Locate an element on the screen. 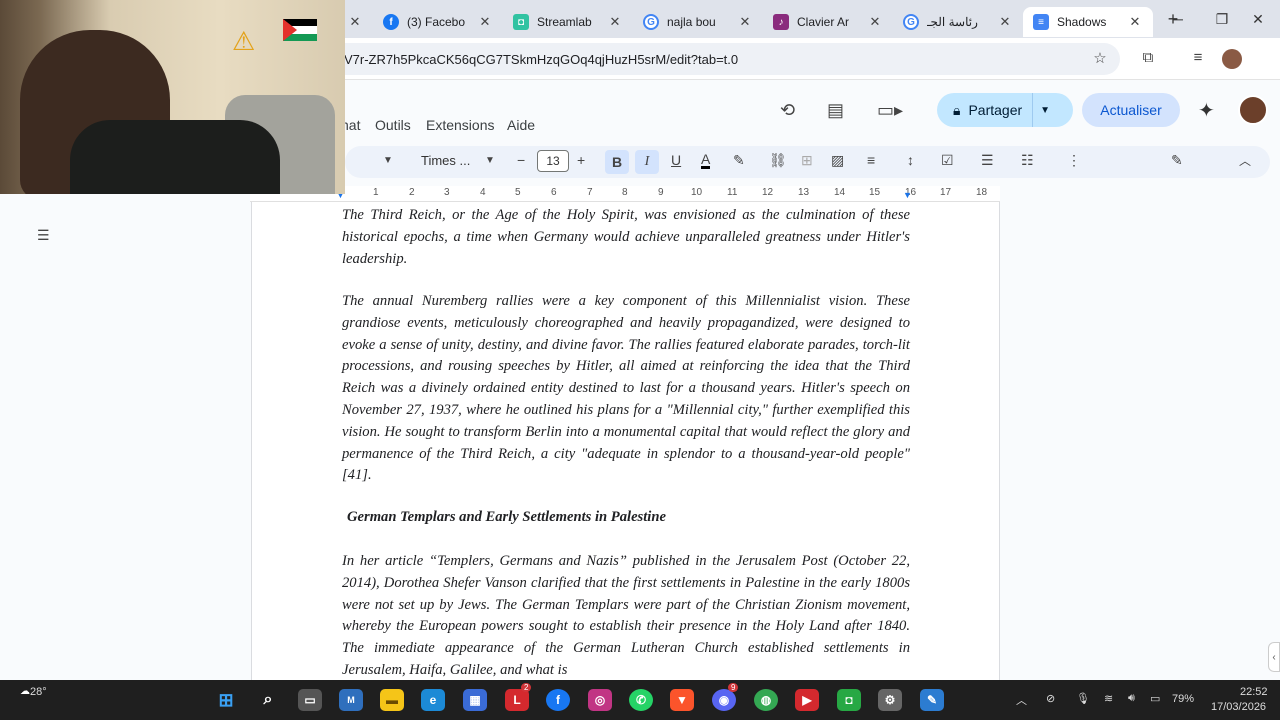  increase-font-icon: + is located at coordinates (581, 160).